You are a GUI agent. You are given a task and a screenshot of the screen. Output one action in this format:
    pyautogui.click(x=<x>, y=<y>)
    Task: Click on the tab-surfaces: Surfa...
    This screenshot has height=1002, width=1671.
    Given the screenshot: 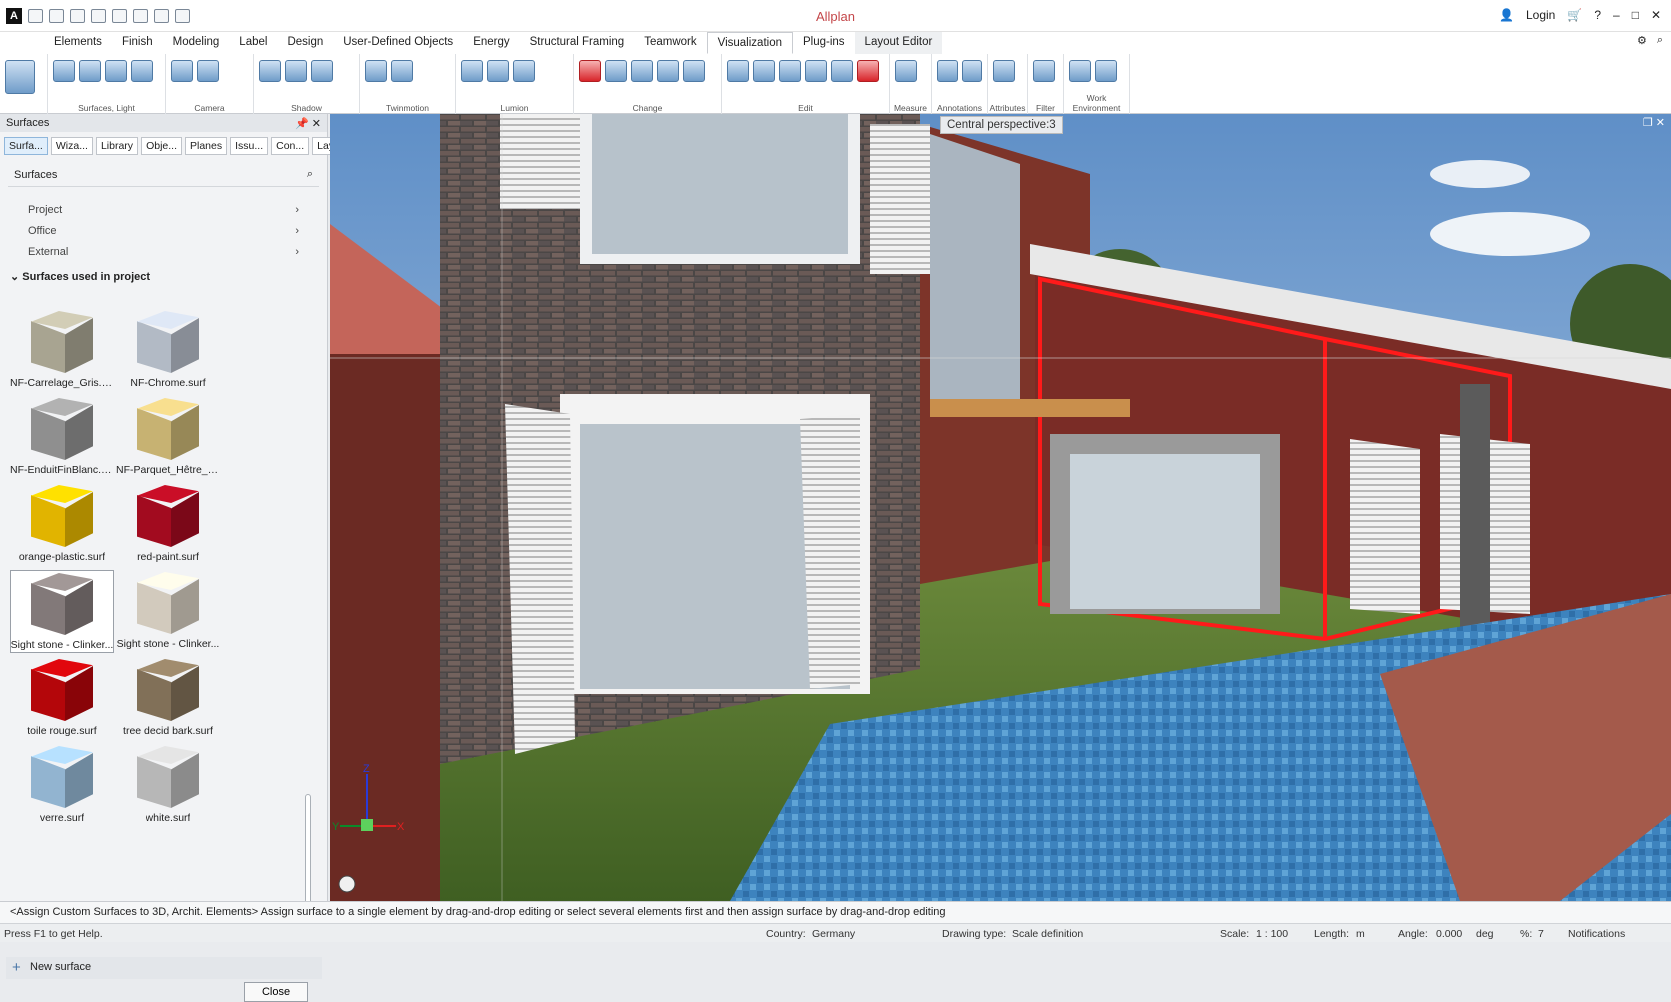 What is the action you would take?
    pyautogui.click(x=26, y=146)
    